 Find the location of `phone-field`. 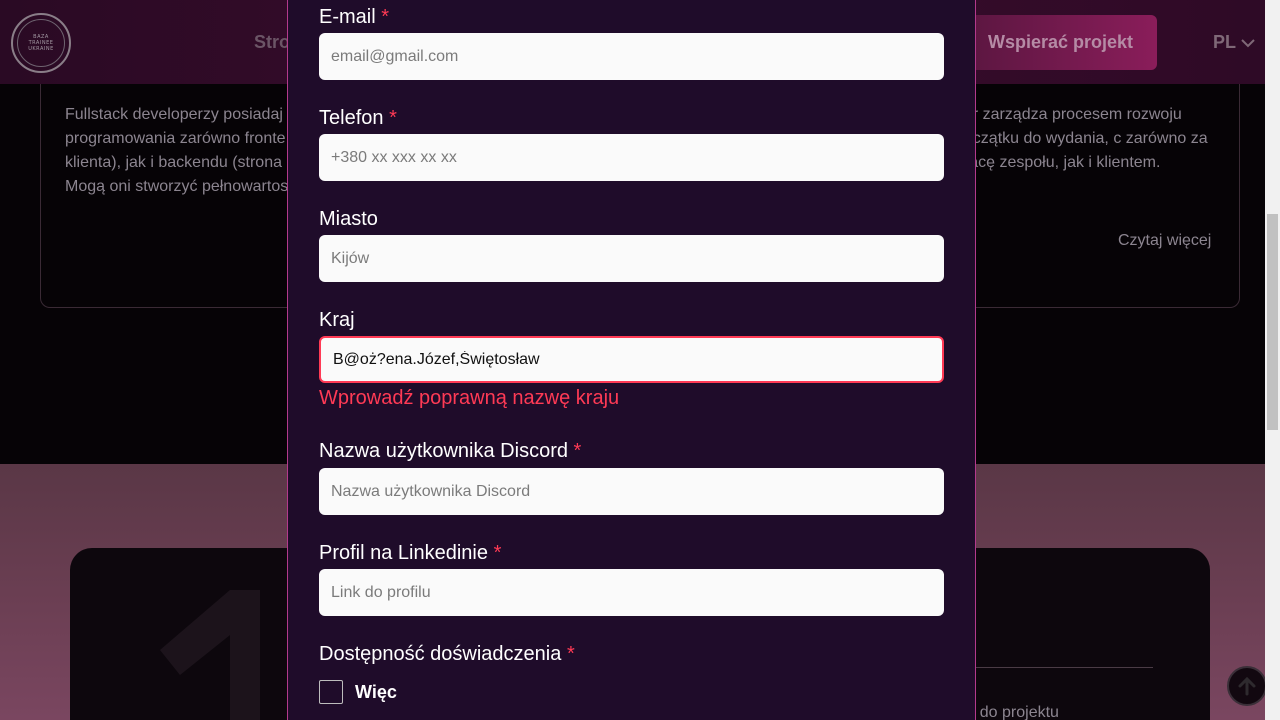

phone-field is located at coordinates (631, 157).